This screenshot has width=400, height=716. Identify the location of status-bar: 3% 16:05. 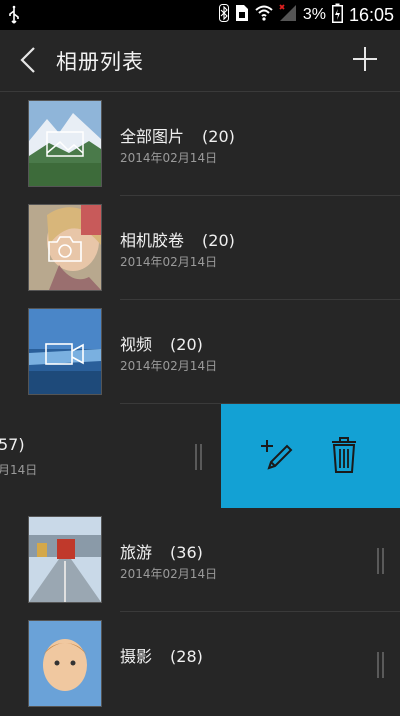
(200, 15).